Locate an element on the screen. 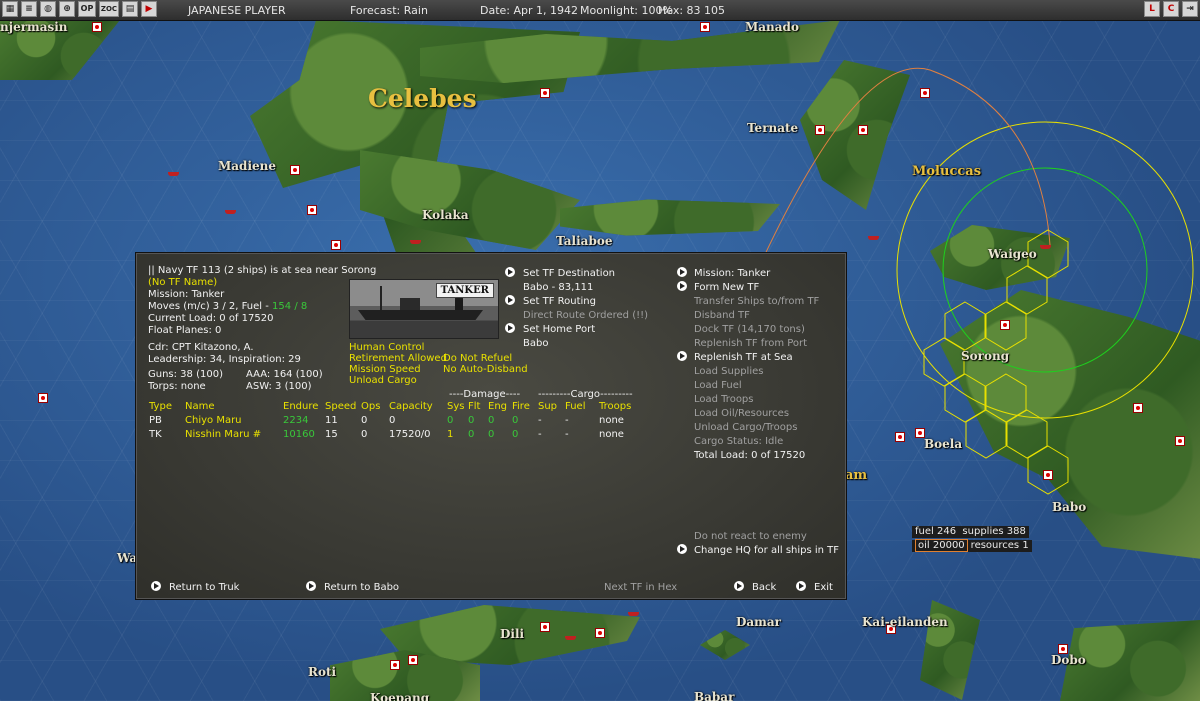 The height and width of the screenshot is (701, 1200). tf-current-load: Current Load: 0 of 17520 is located at coordinates (211, 318).